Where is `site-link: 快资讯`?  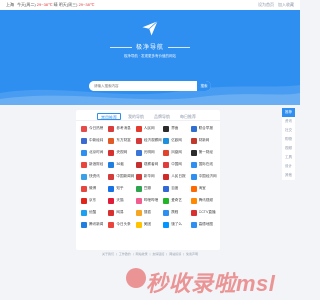
site-link: 快资讯 is located at coordinates (94, 176).